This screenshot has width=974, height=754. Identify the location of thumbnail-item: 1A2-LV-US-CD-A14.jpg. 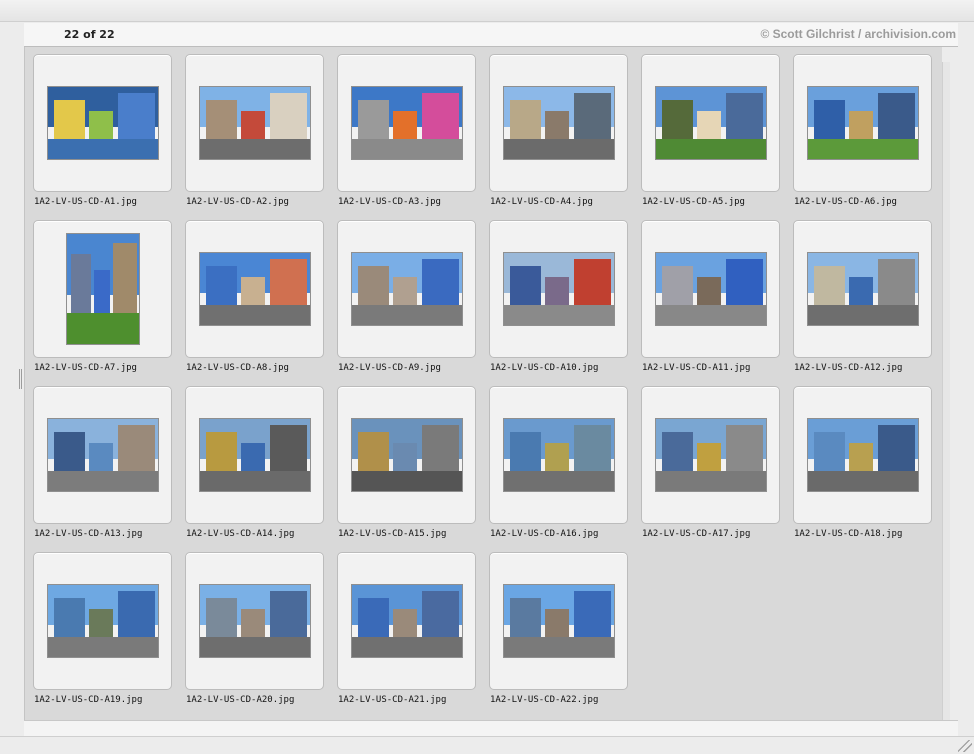
(250, 462).